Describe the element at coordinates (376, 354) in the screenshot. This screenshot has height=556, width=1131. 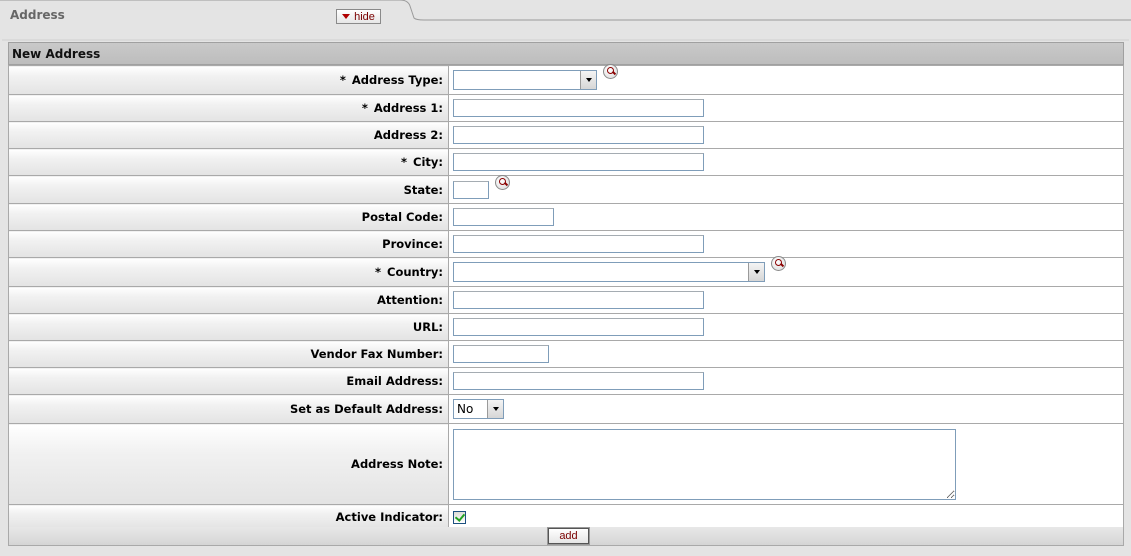
I see `vendor-fax-label: Vendor Fax Number:` at that location.